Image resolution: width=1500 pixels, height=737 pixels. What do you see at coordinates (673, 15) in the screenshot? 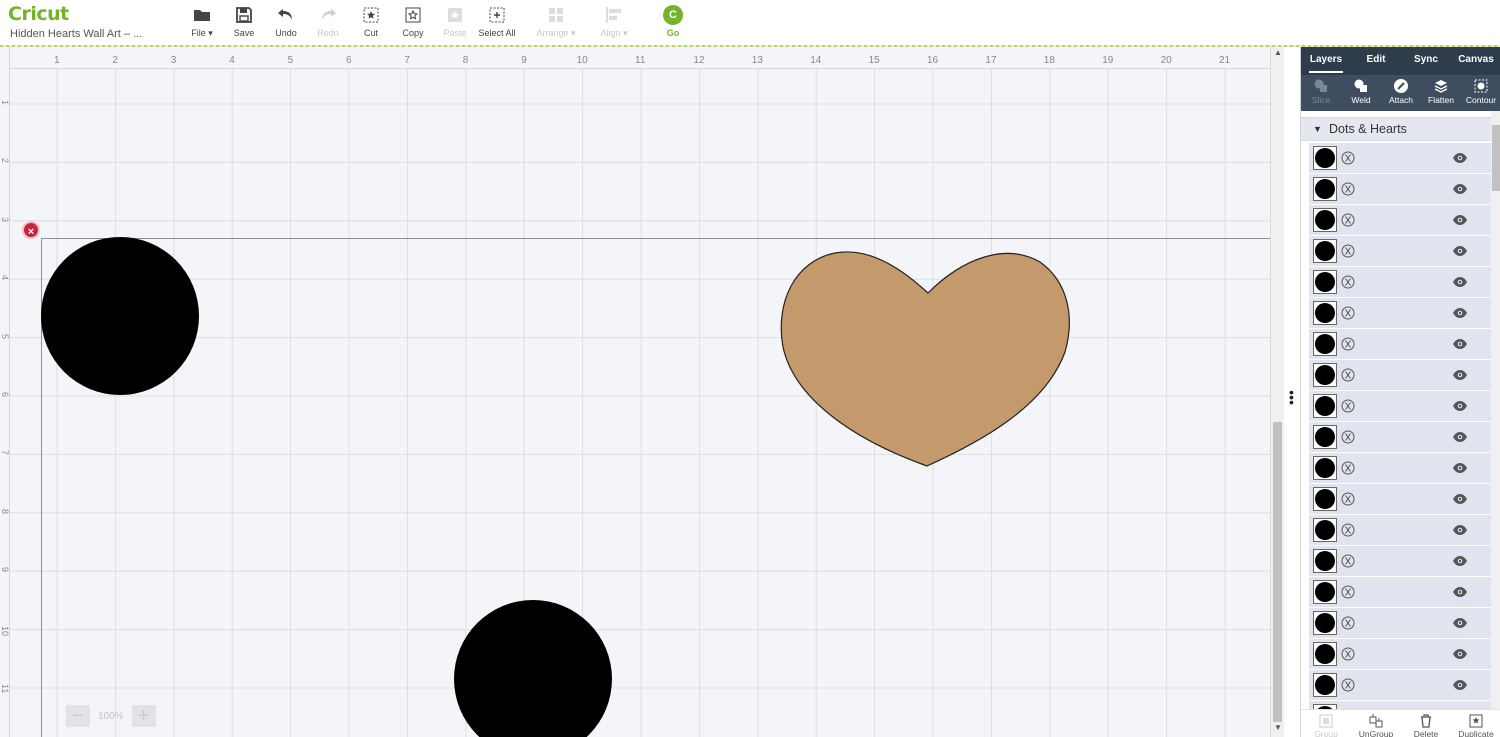
I see `go-icon: C` at bounding box center [673, 15].